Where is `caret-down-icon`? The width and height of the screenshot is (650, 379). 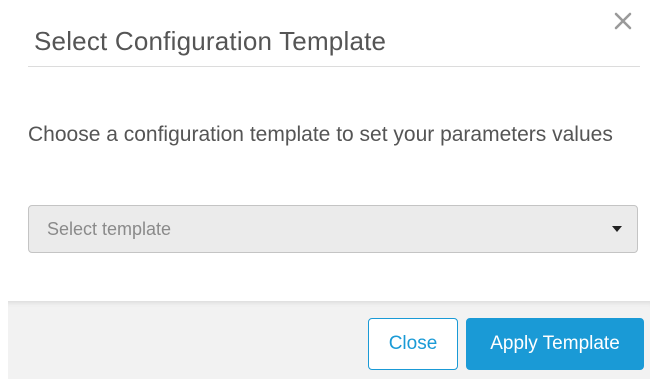 caret-down-icon is located at coordinates (617, 229).